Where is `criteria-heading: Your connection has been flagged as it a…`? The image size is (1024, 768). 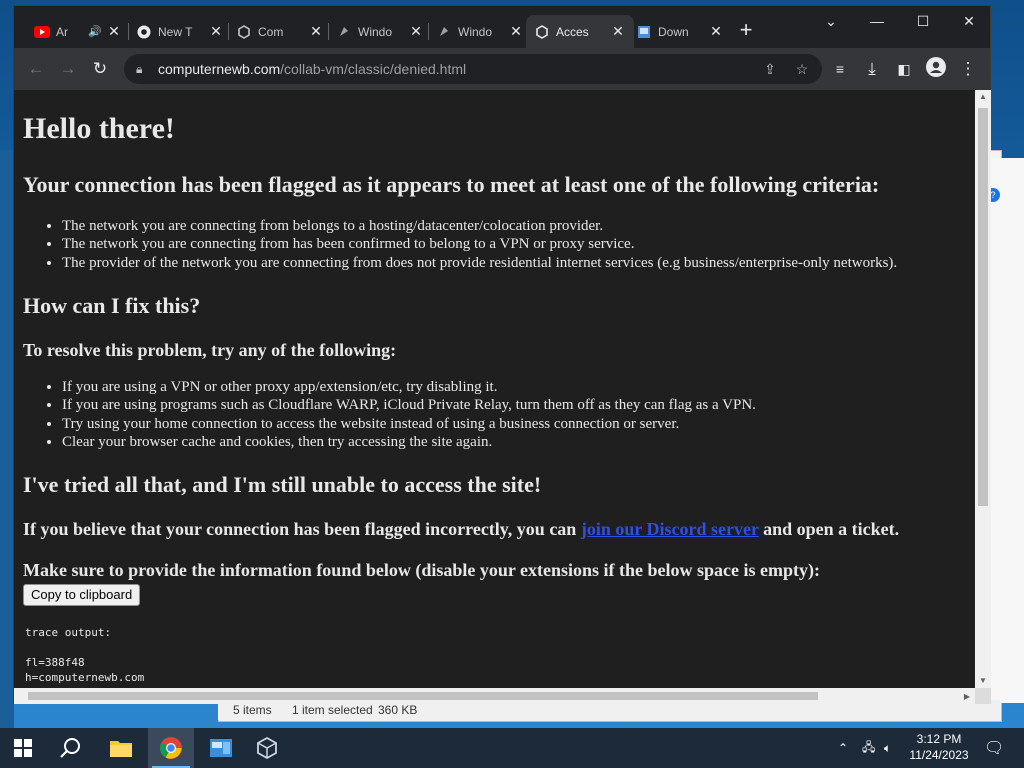 criteria-heading: Your connection has been flagged as it a… is located at coordinates (451, 184).